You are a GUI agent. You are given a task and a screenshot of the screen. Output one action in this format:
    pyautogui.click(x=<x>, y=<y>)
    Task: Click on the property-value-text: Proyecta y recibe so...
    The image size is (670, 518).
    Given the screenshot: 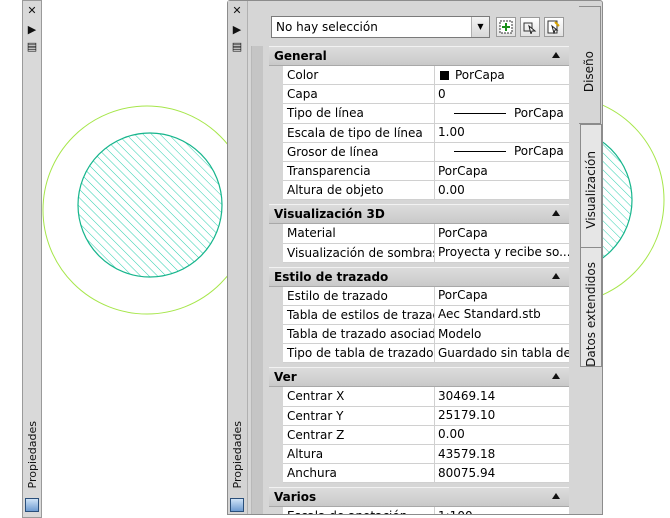 What is the action you would take?
    pyautogui.click(x=503, y=252)
    